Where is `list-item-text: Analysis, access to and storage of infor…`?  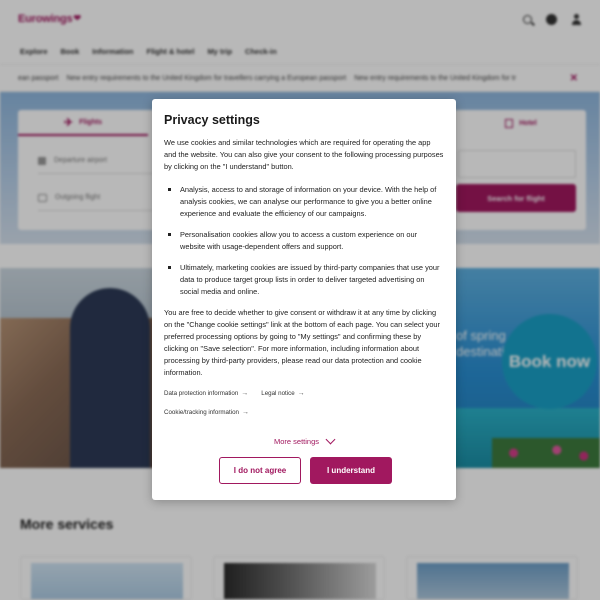
list-item-text: Analysis, access to and storage of infor… is located at coordinates (308, 201).